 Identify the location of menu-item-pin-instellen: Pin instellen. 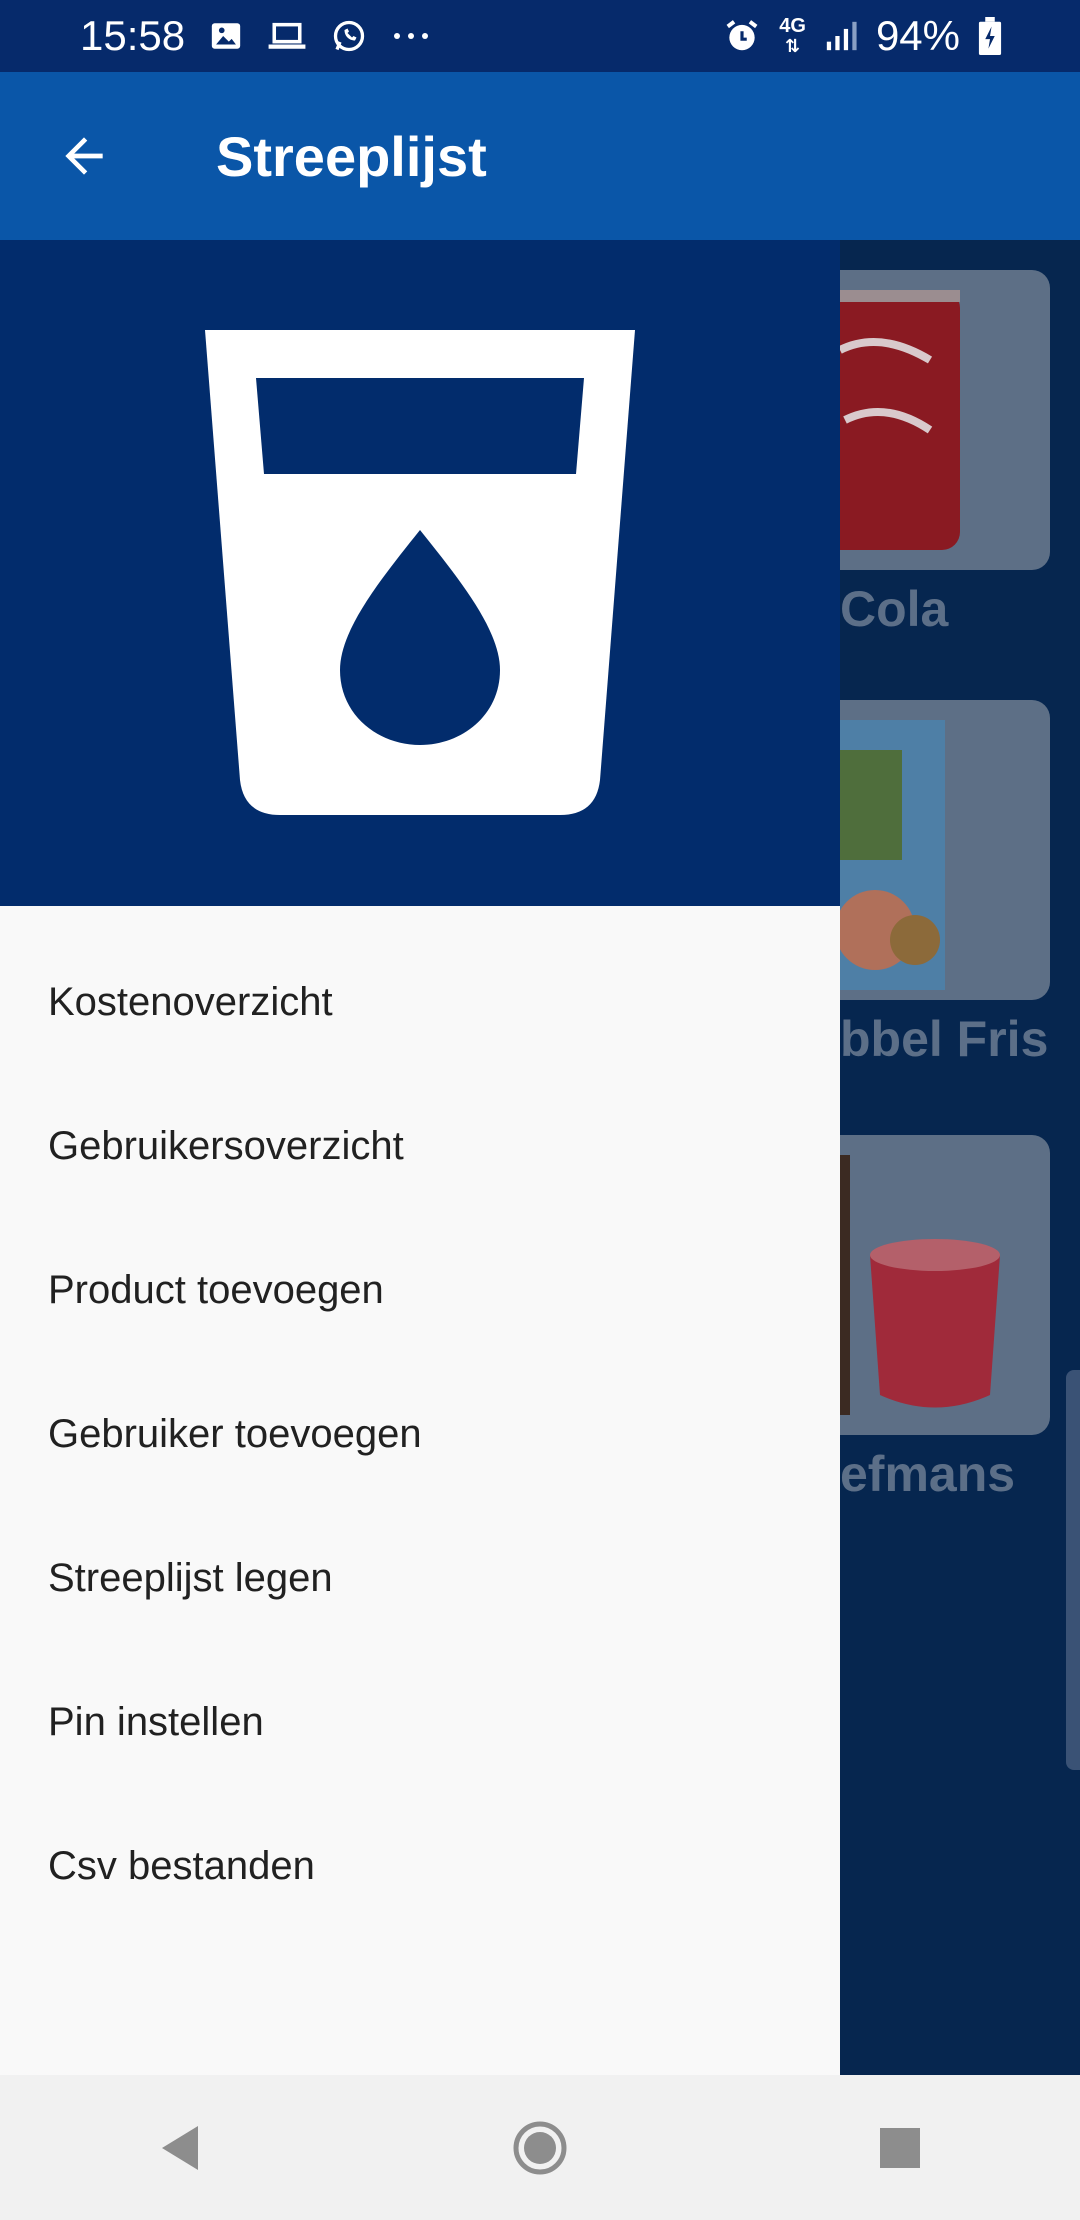
(420, 1722).